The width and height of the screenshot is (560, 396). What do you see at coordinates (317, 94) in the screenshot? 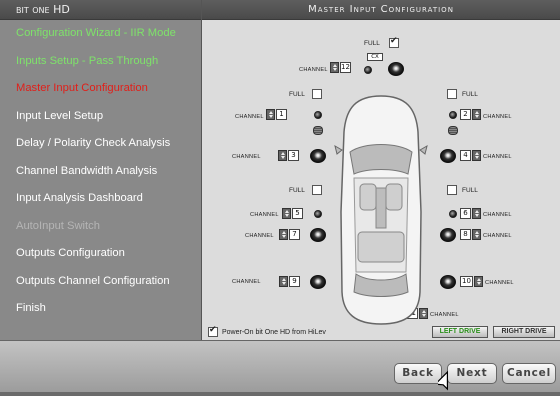
I see `full-checkbox-front-left` at bounding box center [317, 94].